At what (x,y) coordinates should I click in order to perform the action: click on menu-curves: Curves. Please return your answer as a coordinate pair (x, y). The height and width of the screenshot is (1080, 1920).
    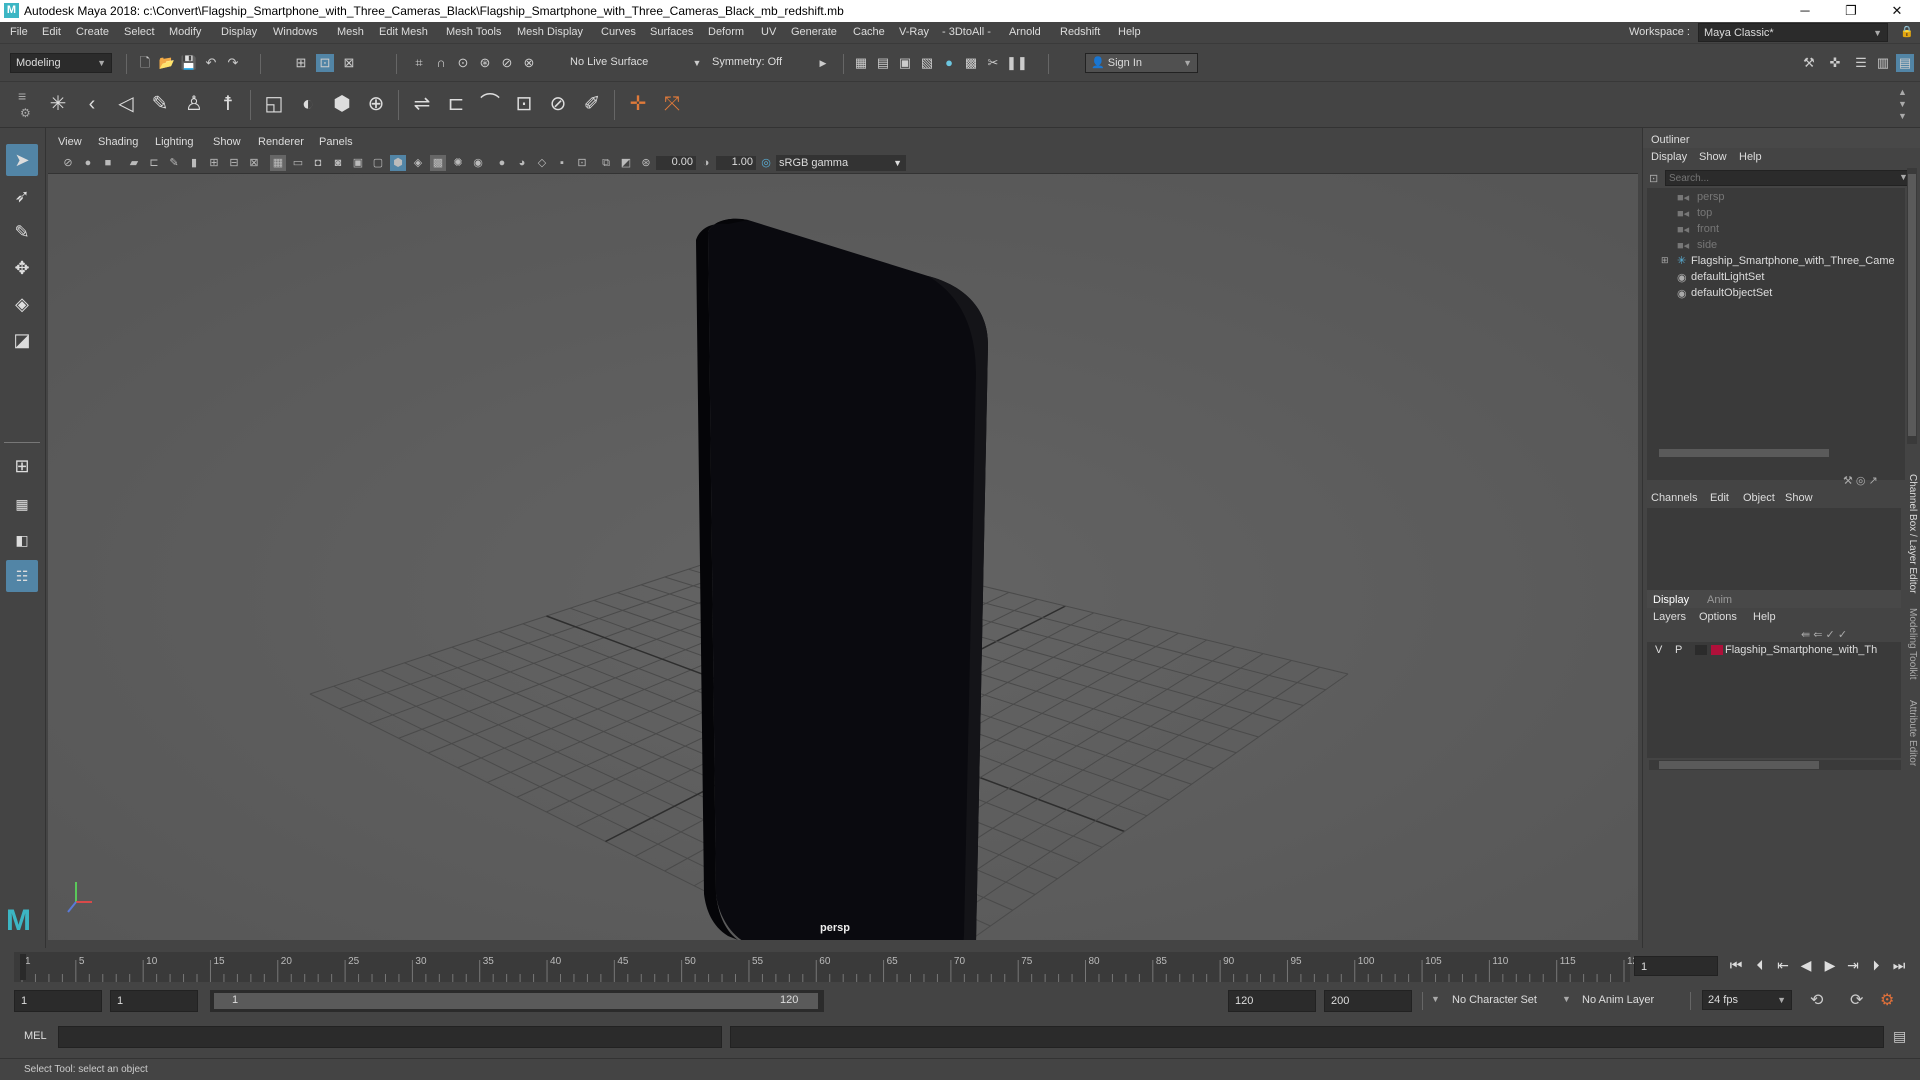
    Looking at the image, I should click on (618, 32).